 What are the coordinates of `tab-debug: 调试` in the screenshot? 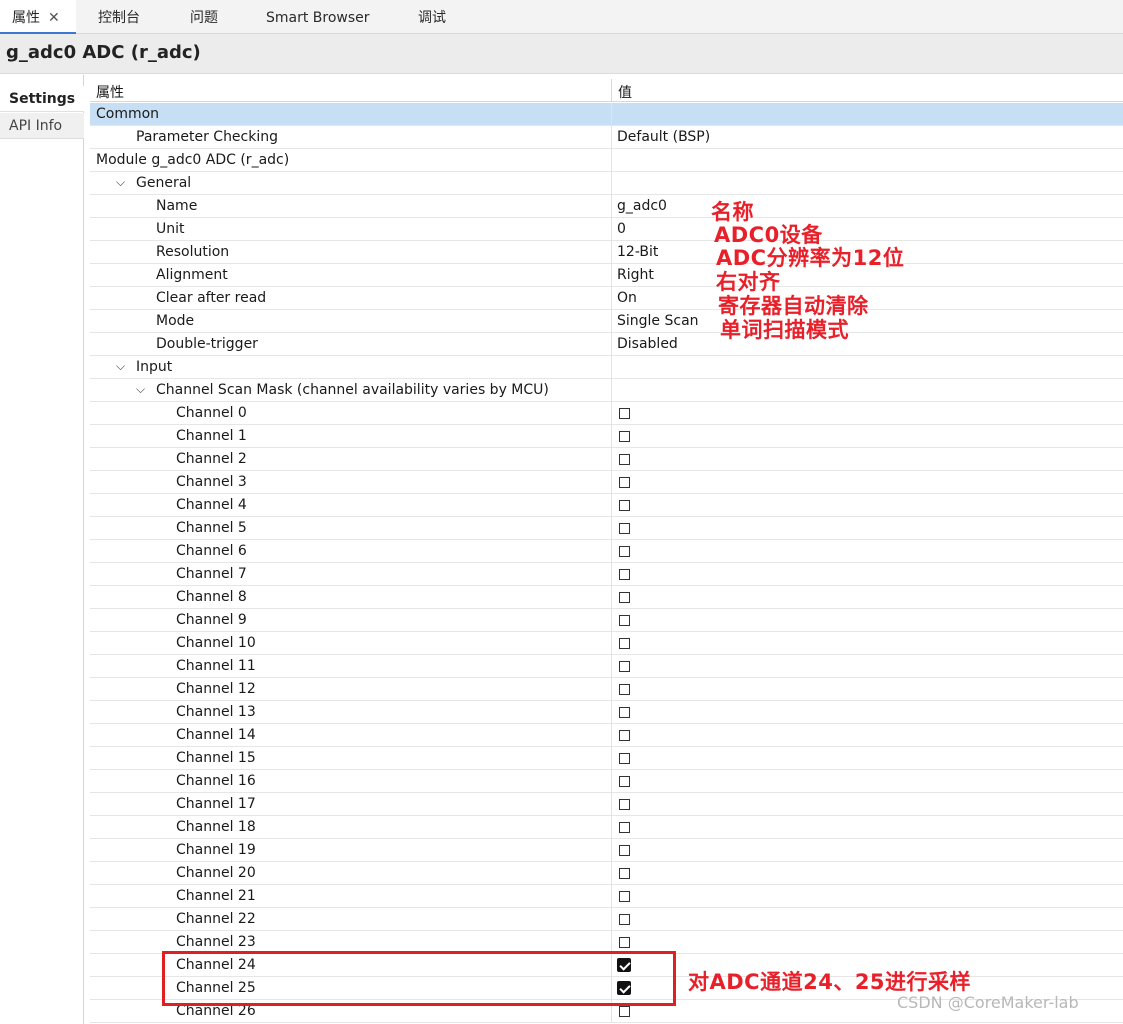 It's located at (432, 17).